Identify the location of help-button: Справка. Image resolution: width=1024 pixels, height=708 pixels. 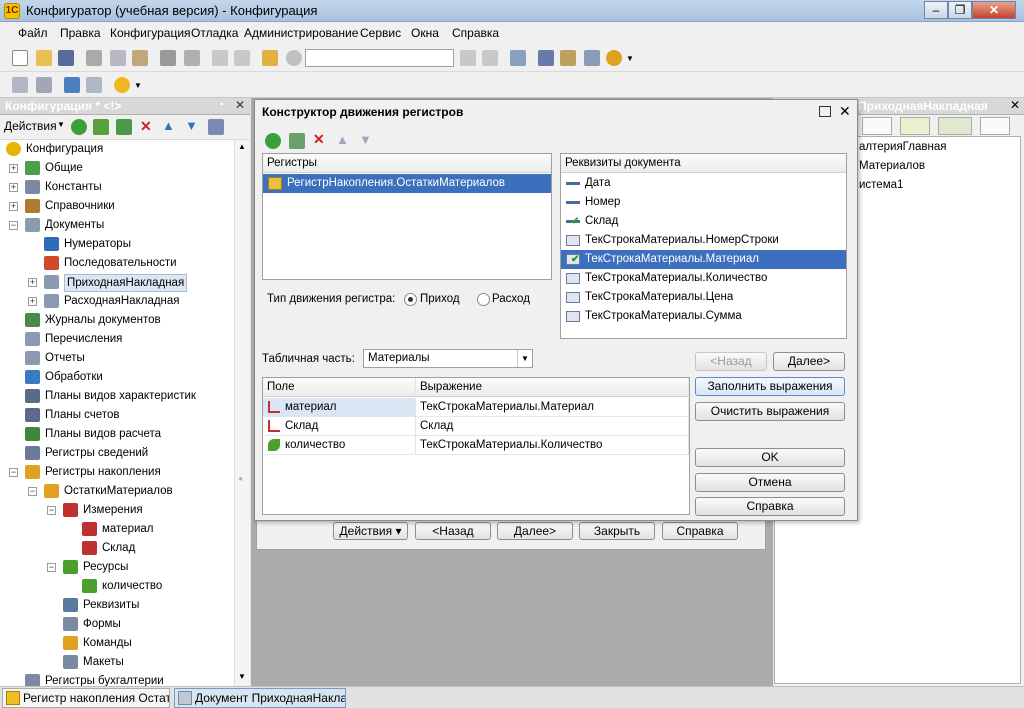
(770, 506).